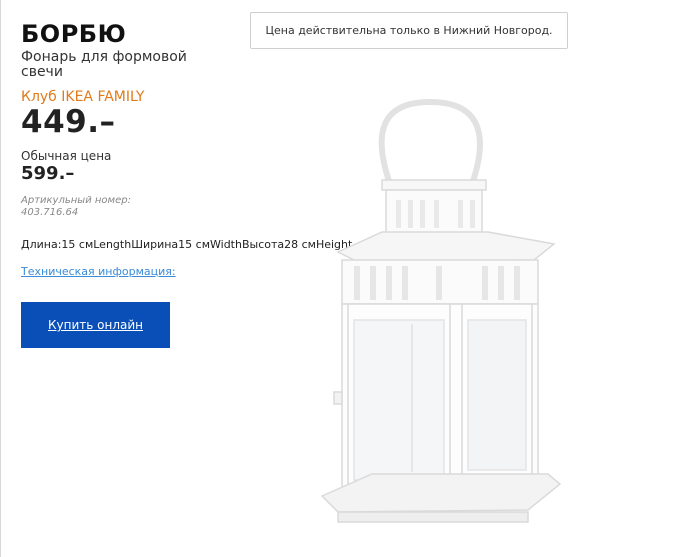  Describe the element at coordinates (0, 278) in the screenshot. I see `left-border` at that location.